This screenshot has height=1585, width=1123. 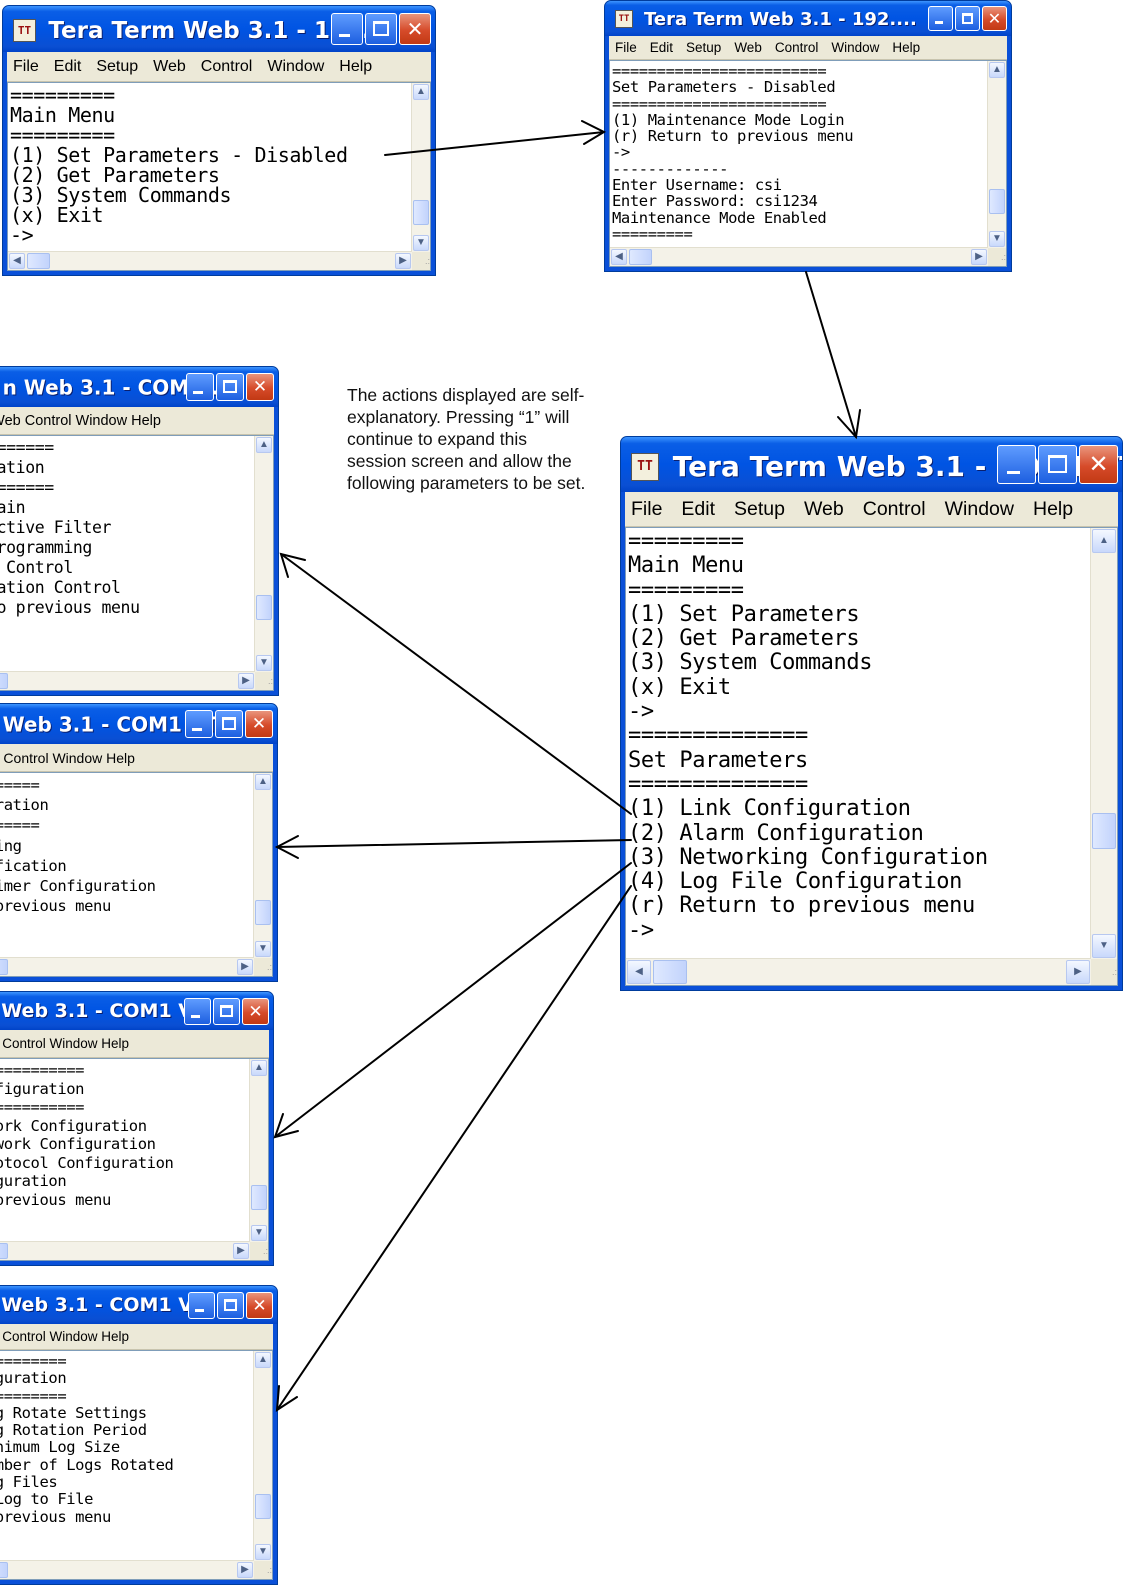 What do you see at coordinates (495, 138) in the screenshot?
I see `arrow-to-maintenance-login` at bounding box center [495, 138].